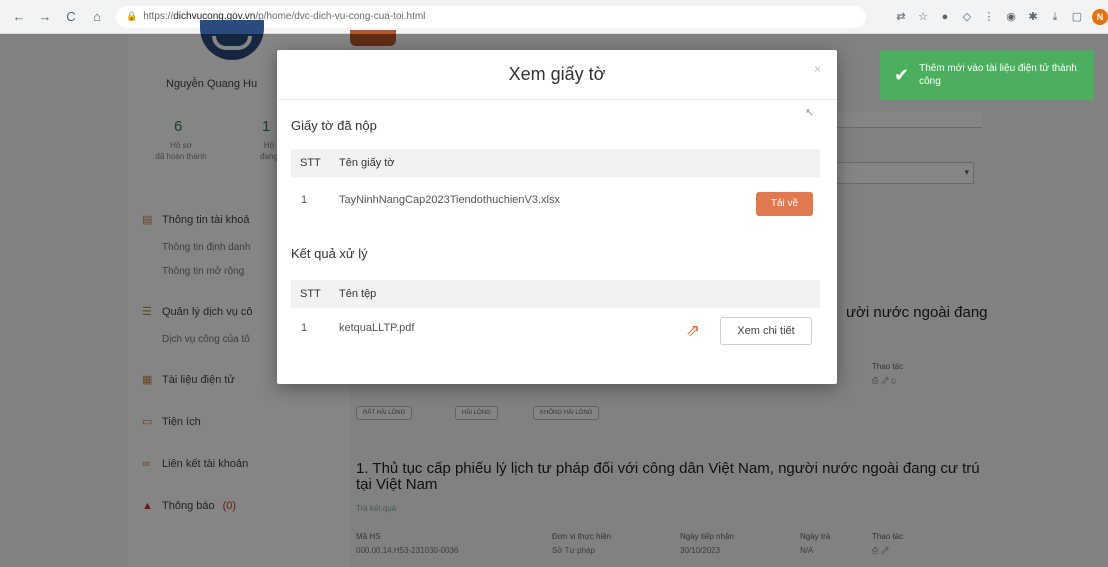 The image size is (1108, 567). What do you see at coordinates (784, 204) in the screenshot?
I see `download-button: Tải về` at bounding box center [784, 204].